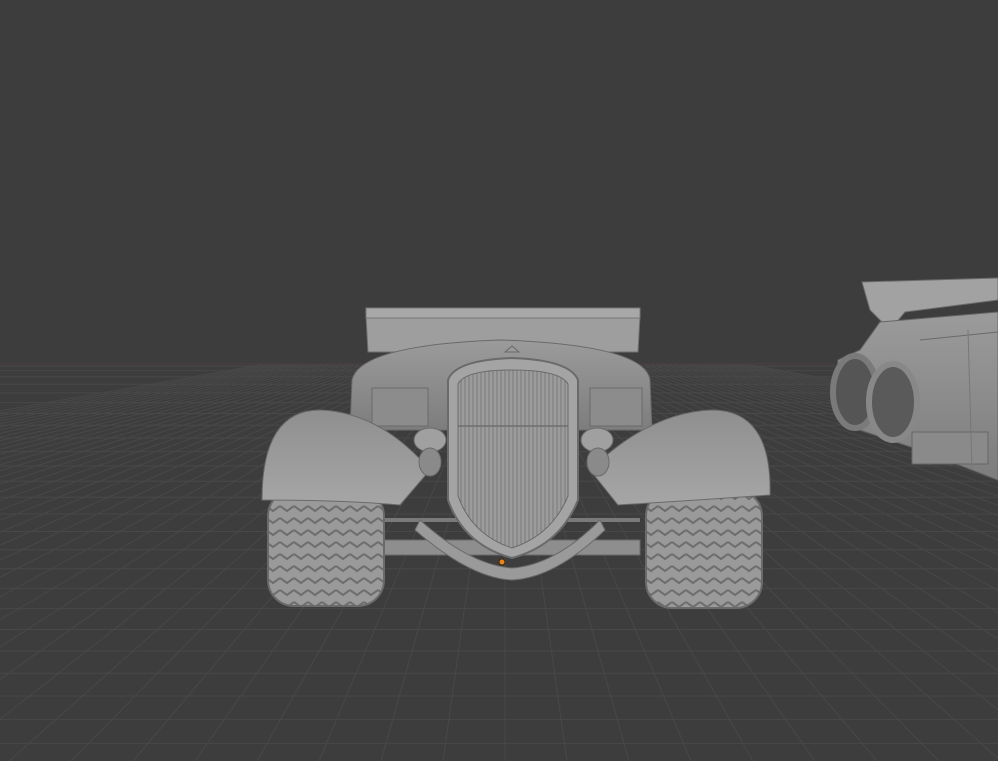 This screenshot has width=998, height=761. Describe the element at coordinates (326, 548) in the screenshot. I see `front-left-tire` at that location.